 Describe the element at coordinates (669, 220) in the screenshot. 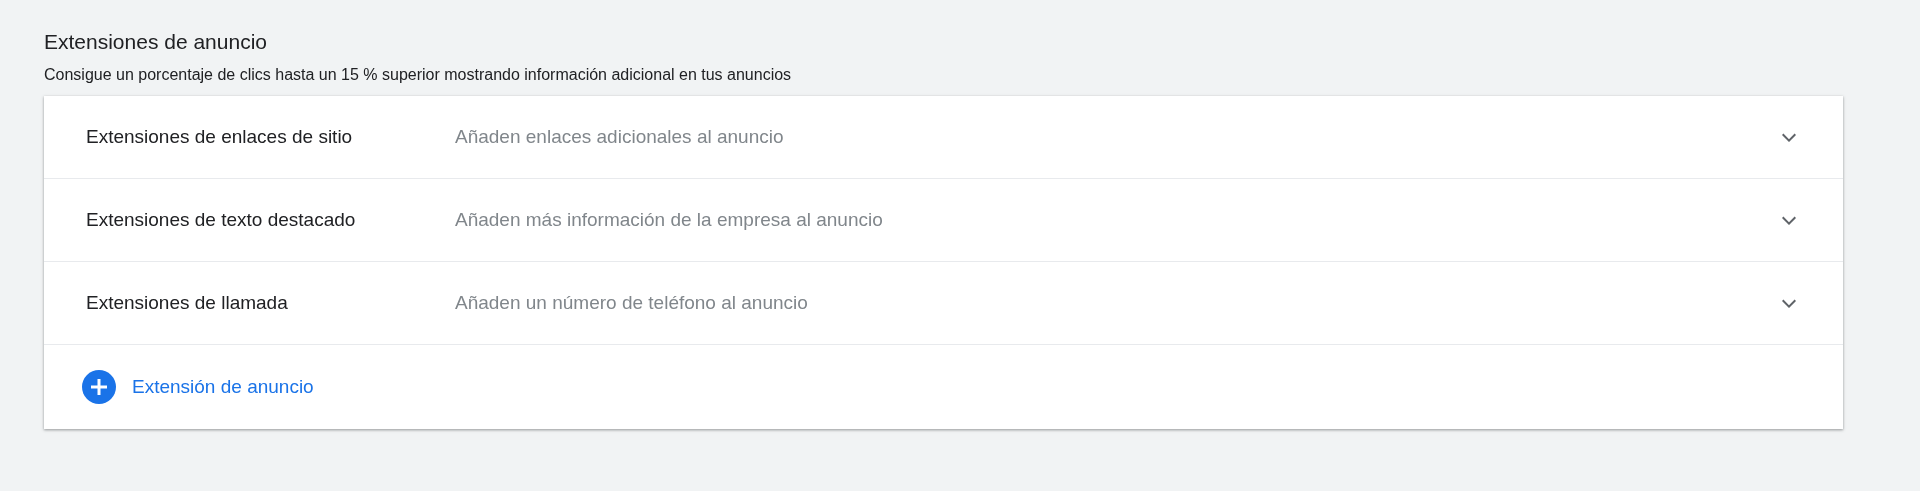

I see `extension-description: Añaden más información de la empresa al anuncio` at that location.